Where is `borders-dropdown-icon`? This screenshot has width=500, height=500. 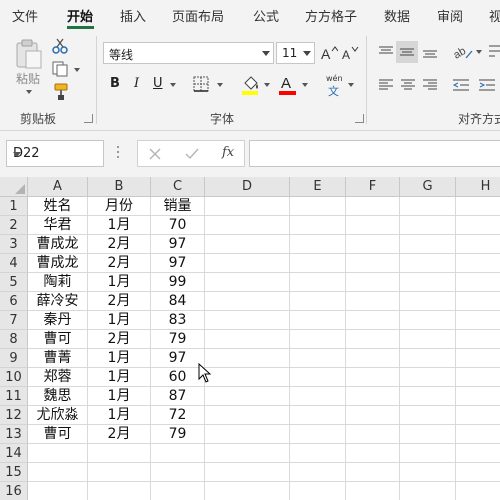
borders-dropdown-icon is located at coordinates (220, 85).